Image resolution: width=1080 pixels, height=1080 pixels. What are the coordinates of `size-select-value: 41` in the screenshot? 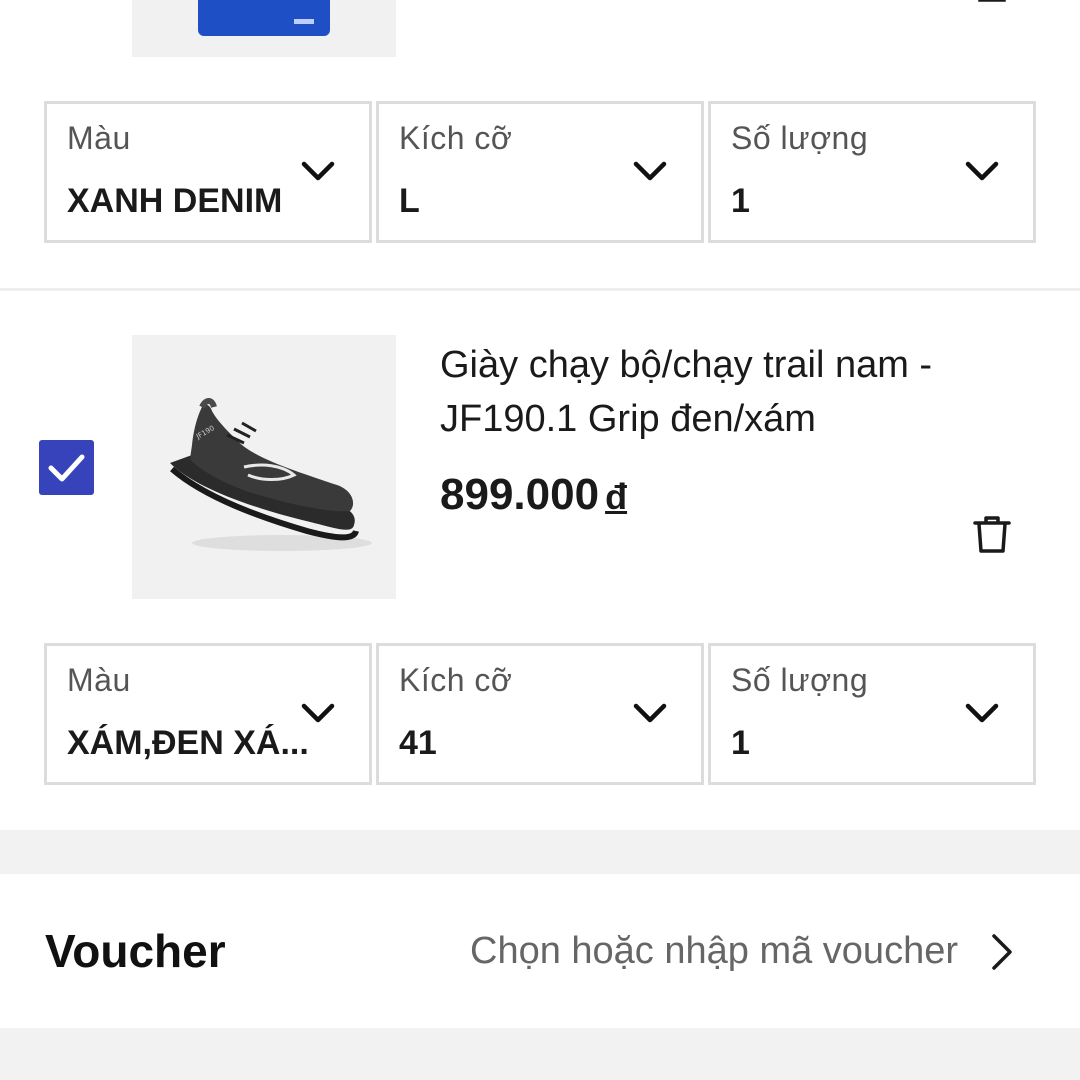 It's located at (418, 743).